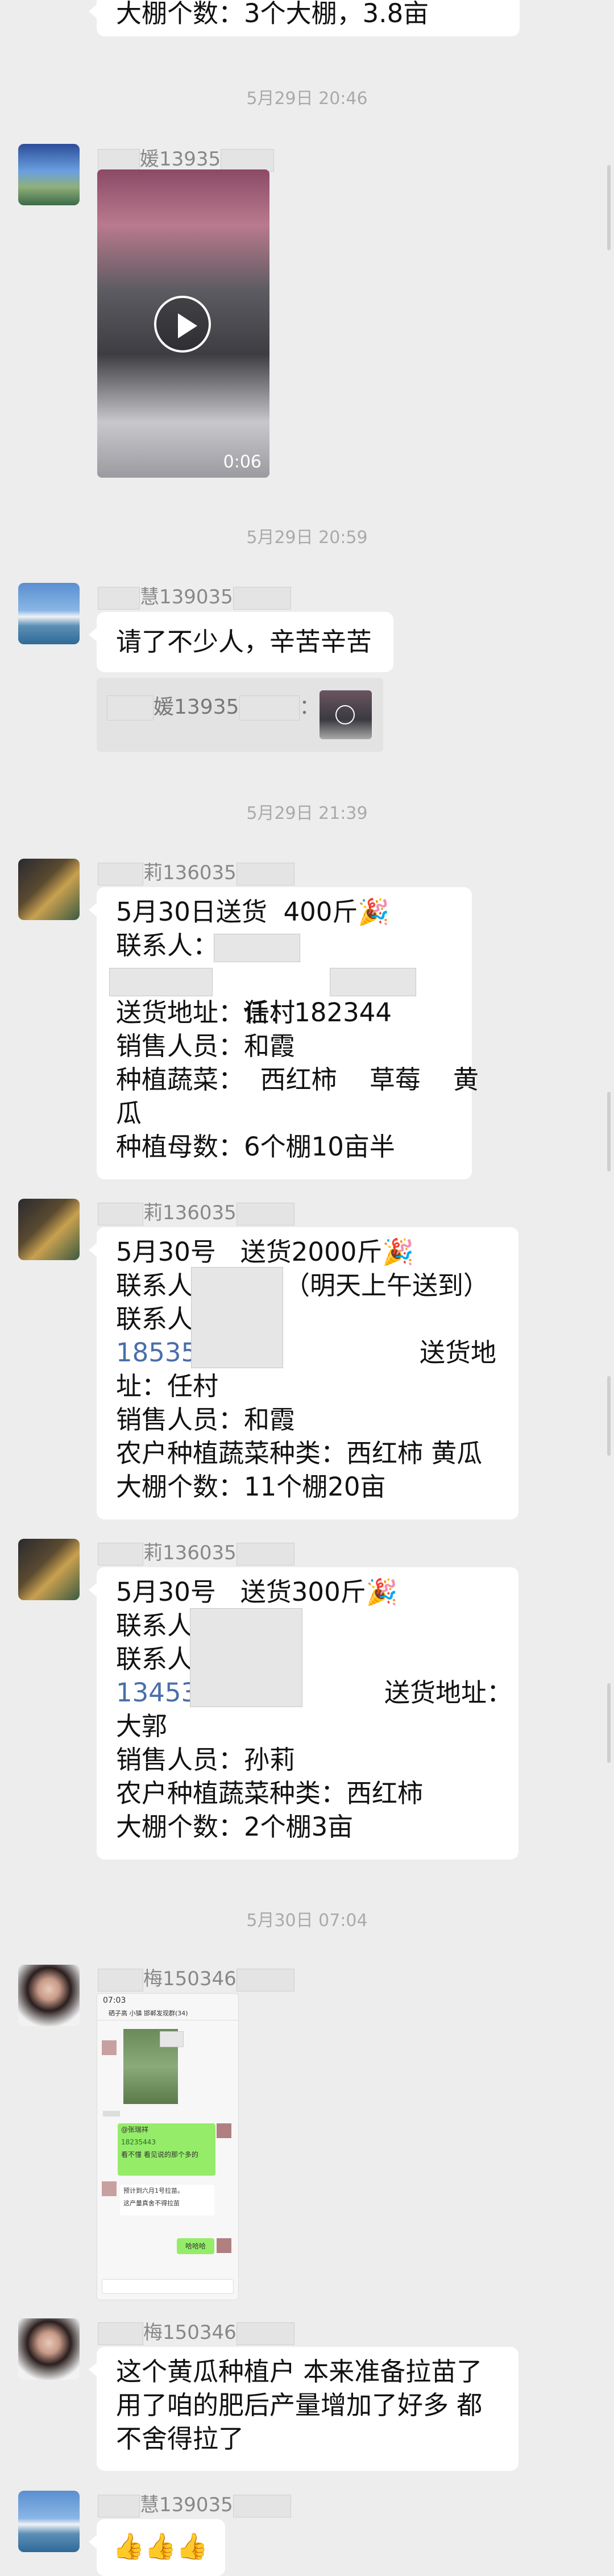 This screenshot has width=614, height=2576. What do you see at coordinates (270, 1793) in the screenshot?
I see `message-line: 农户种植蔬菜种类：西红柿` at bounding box center [270, 1793].